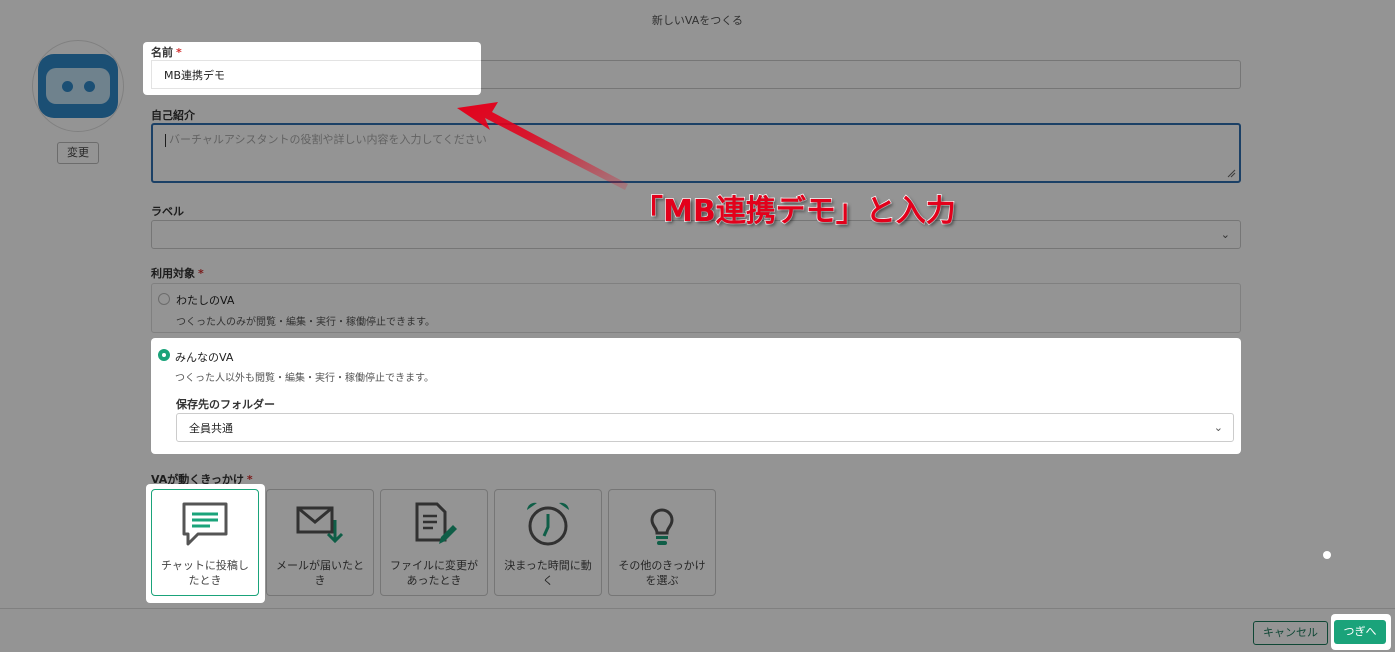 The height and width of the screenshot is (652, 1395). Describe the element at coordinates (1327, 555) in the screenshot. I see `indicator-dot` at that location.